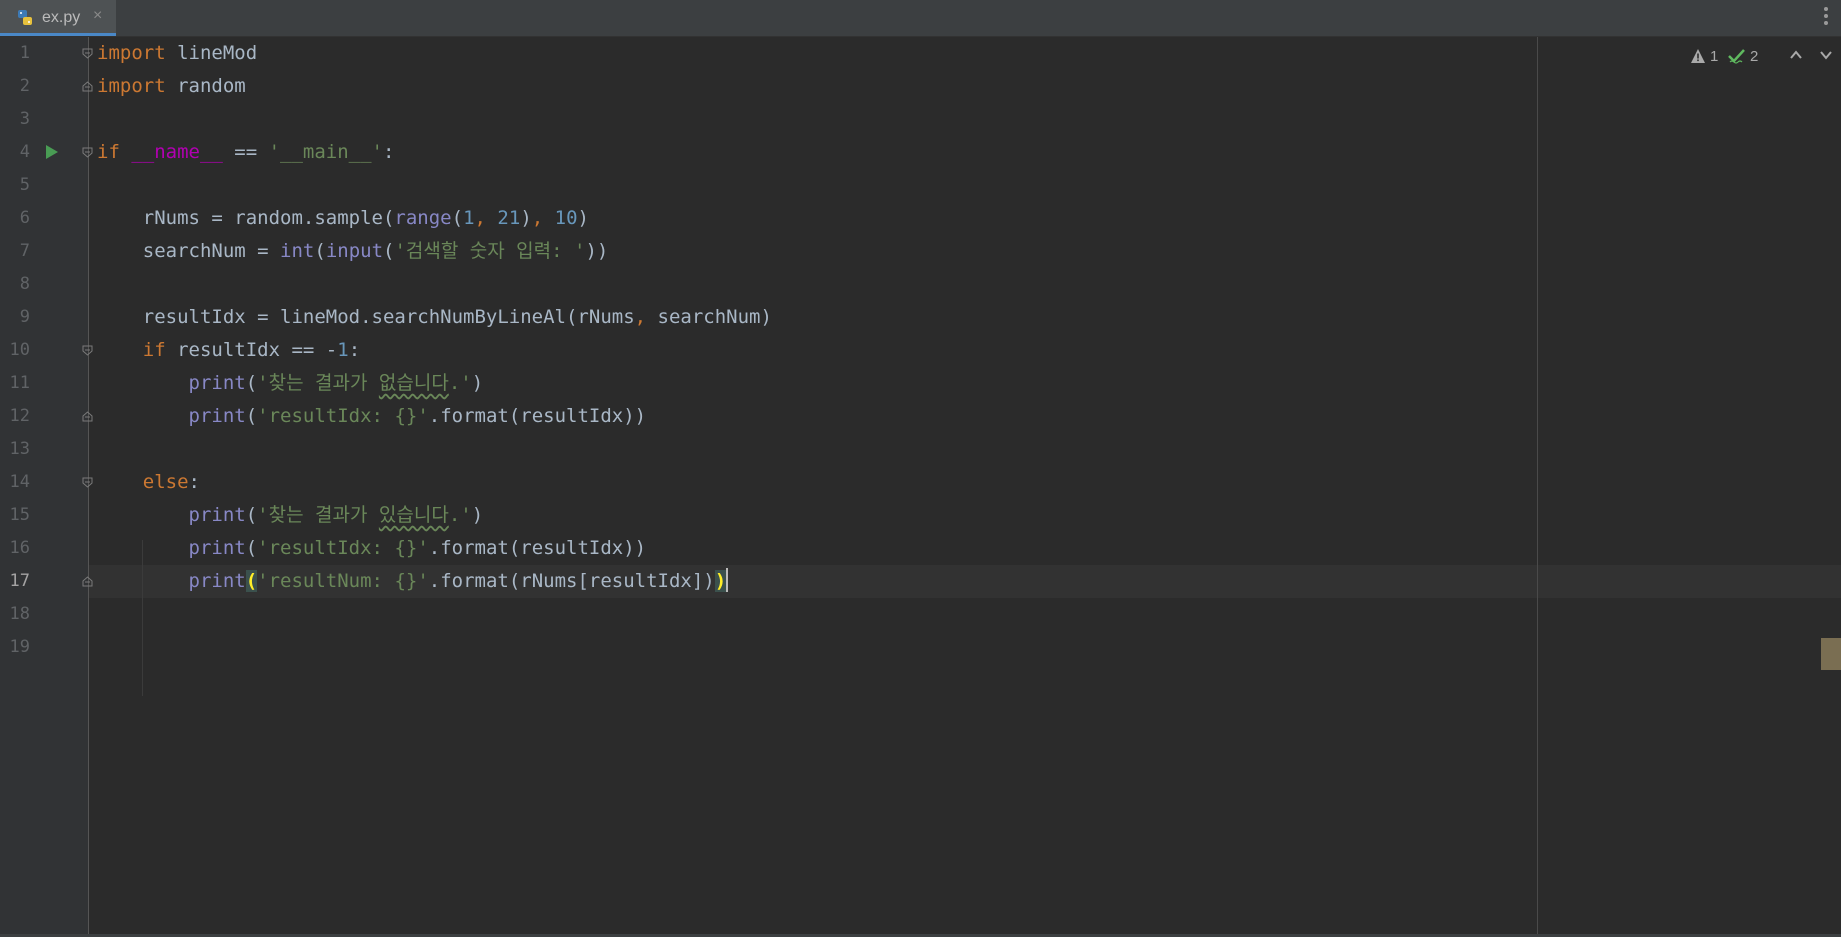 The image size is (1841, 937). Describe the element at coordinates (24, 53) in the screenshot. I see `line-number: 1` at that location.